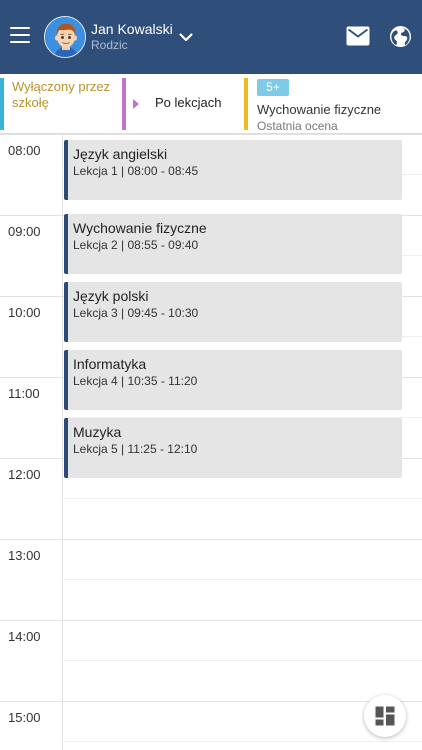 This screenshot has width=422, height=750. I want to click on after-lessons-card: Po lekcjach, so click(181, 104).